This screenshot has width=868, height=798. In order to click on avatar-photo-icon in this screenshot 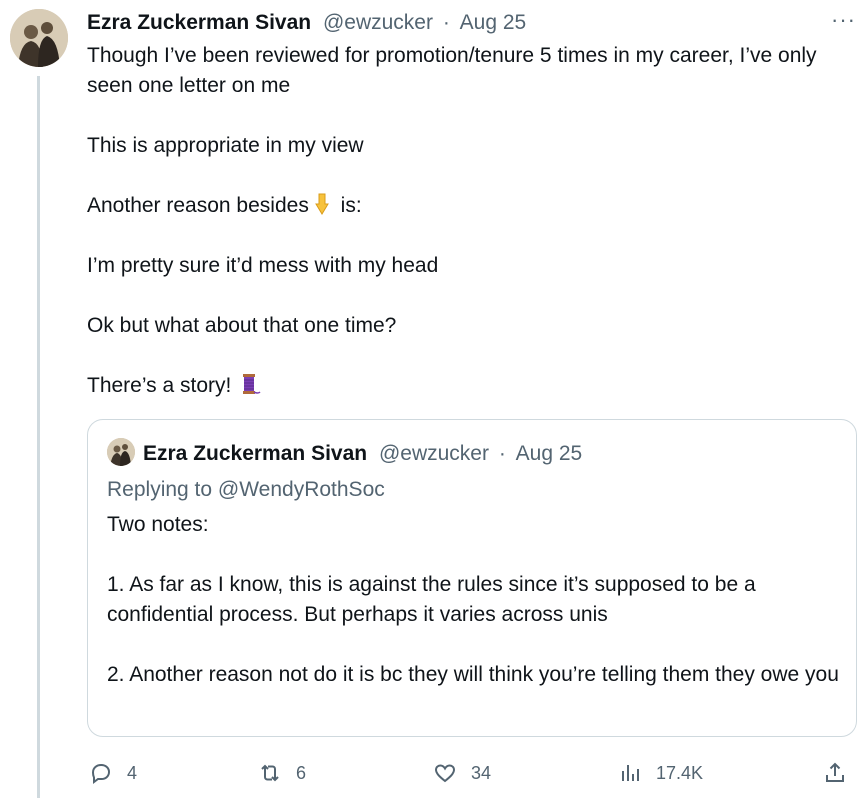, I will do `click(39, 38)`.